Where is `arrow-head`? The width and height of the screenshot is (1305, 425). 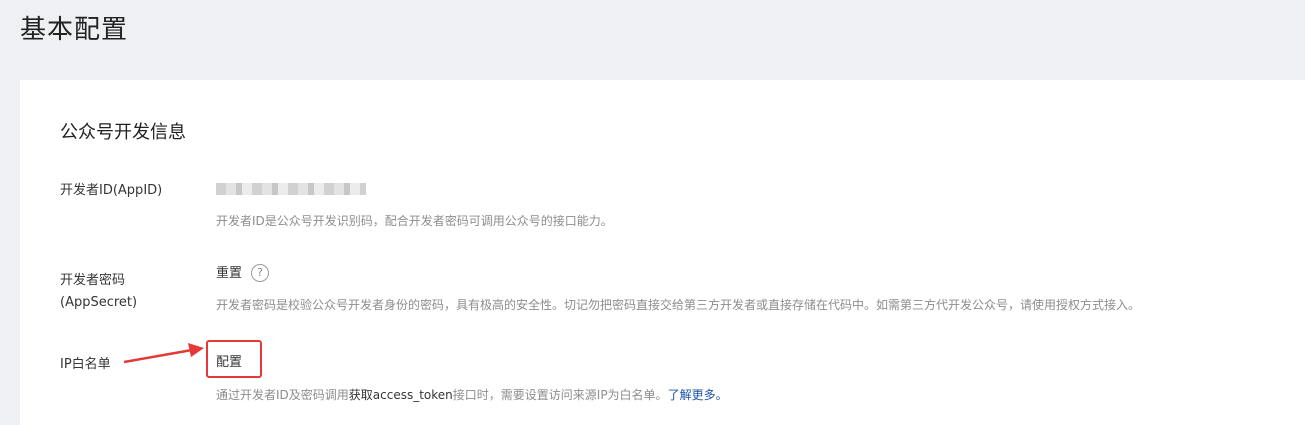 arrow-head is located at coordinates (196, 350).